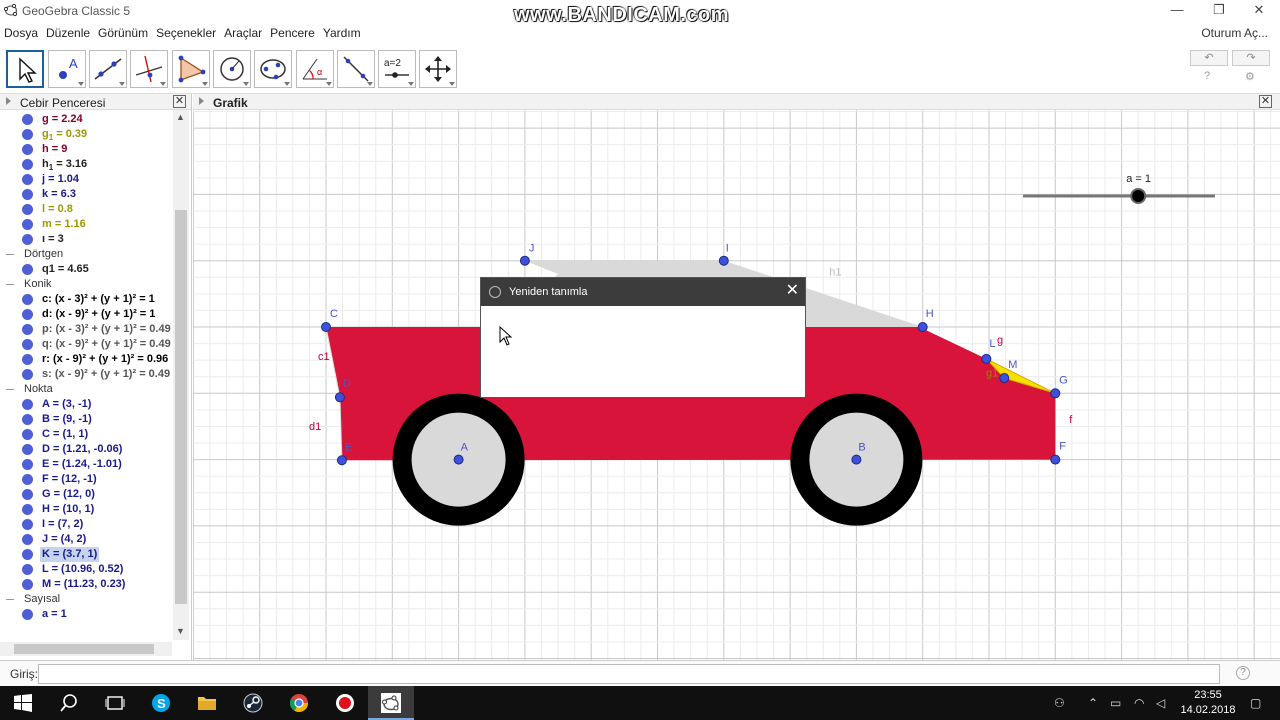 This screenshot has height=720, width=1280. Describe the element at coordinates (86, 329) in the screenshot. I see `algebra-item: p: (x - 3)² + (y + 1)² = 0.49` at that location.